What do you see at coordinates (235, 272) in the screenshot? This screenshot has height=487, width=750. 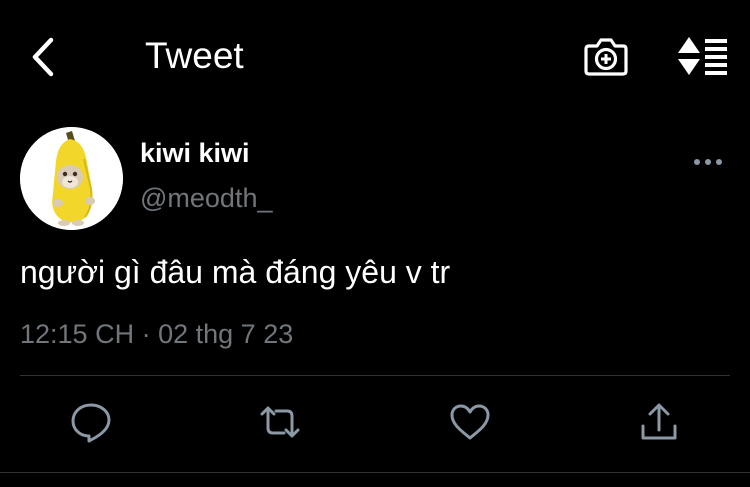 I see `tweet-text: người gì đâu mà đáng yêu v tr` at bounding box center [235, 272].